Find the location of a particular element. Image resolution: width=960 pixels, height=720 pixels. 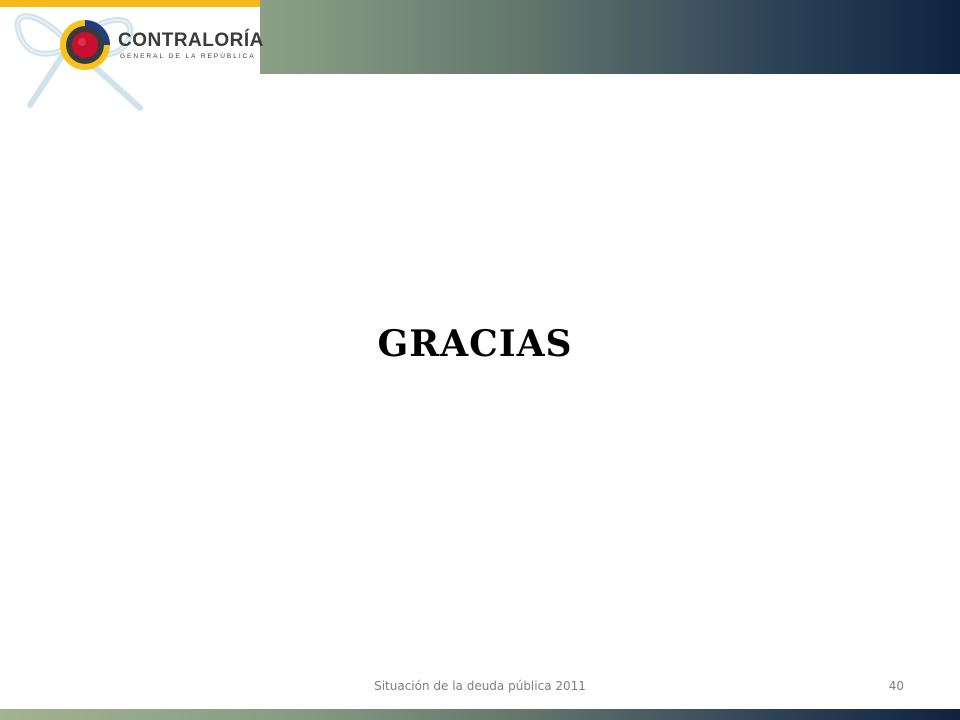

page-number: 40 is located at coordinates (896, 686).